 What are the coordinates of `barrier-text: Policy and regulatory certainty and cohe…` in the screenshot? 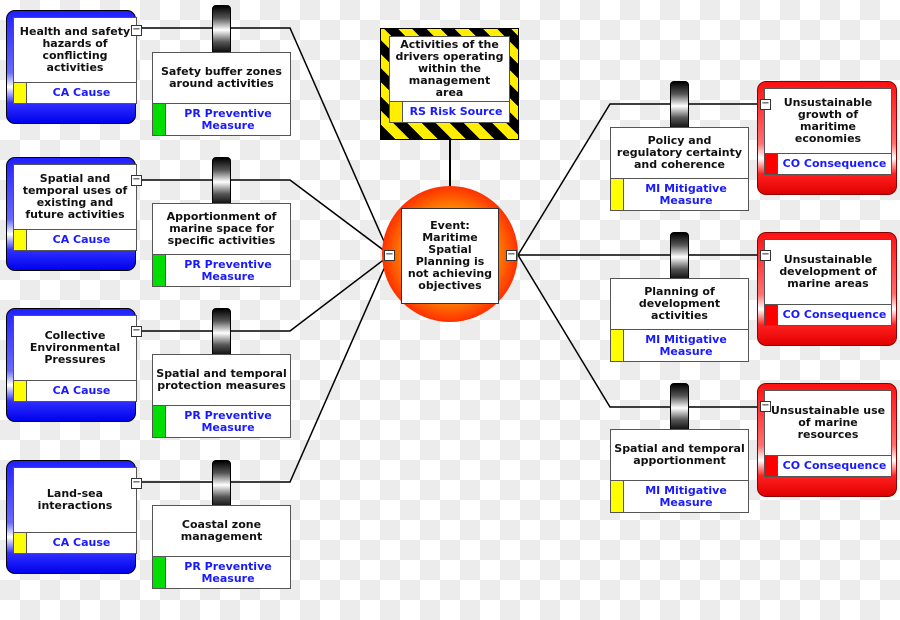 It's located at (679, 152).